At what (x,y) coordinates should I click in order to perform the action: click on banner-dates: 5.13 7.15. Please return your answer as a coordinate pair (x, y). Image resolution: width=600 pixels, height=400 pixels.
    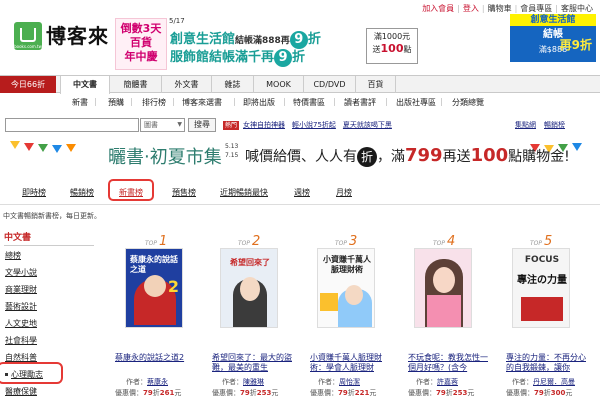
    Looking at the image, I should click on (231, 151).